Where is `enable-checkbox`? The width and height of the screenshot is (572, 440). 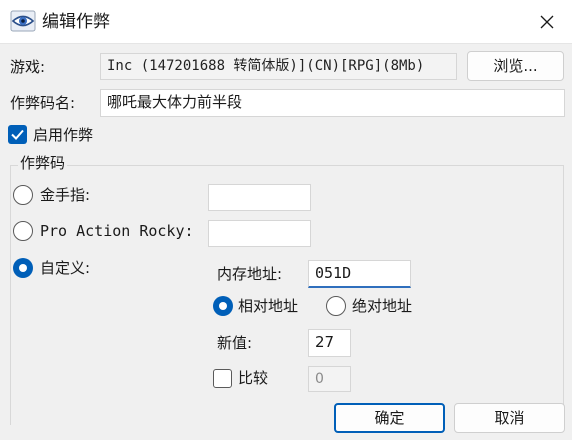
enable-checkbox is located at coordinates (17, 134).